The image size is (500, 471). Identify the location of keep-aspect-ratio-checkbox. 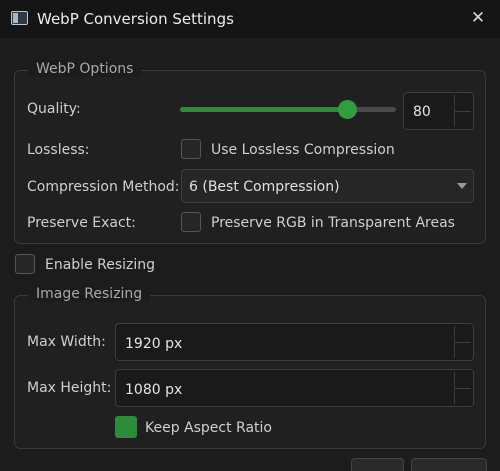
(126, 427).